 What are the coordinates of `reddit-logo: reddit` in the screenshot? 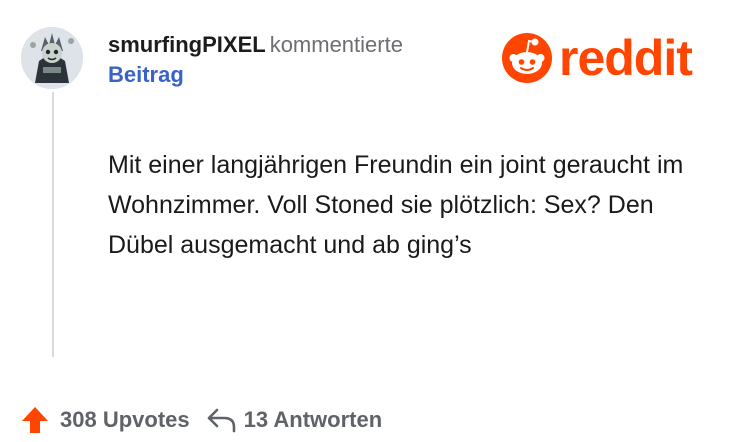 It's located at (597, 58).